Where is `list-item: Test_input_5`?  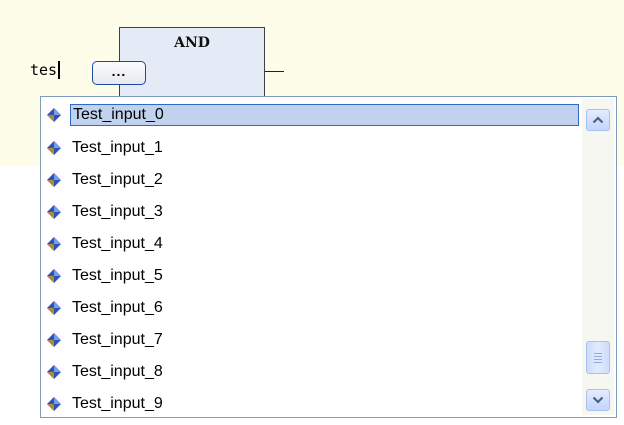 list-item: Test_input_5 is located at coordinates (312, 275).